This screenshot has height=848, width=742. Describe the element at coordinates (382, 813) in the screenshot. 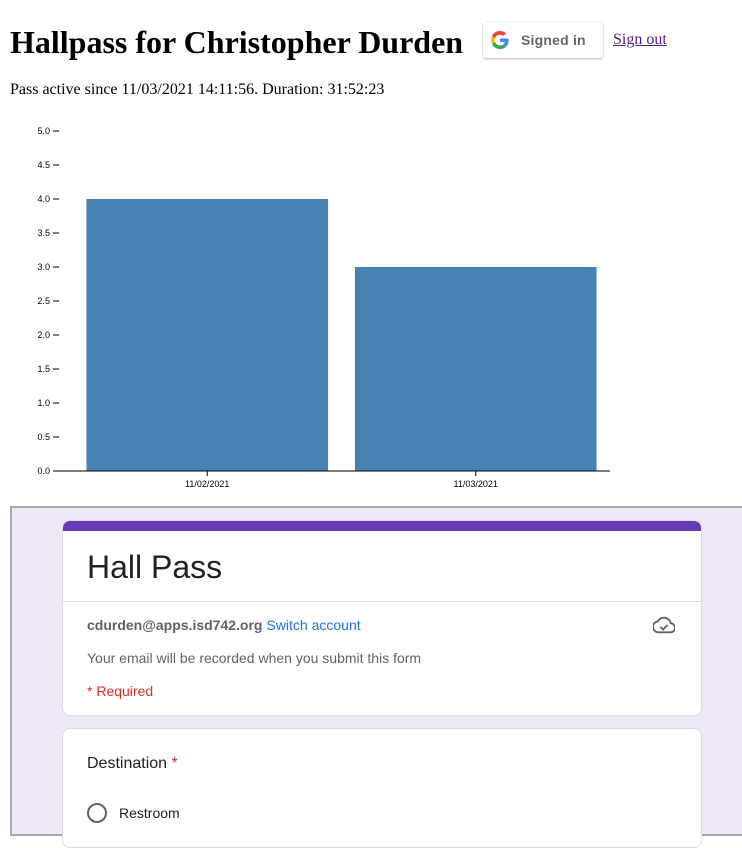

I see `option-restroom: Restroom` at that location.